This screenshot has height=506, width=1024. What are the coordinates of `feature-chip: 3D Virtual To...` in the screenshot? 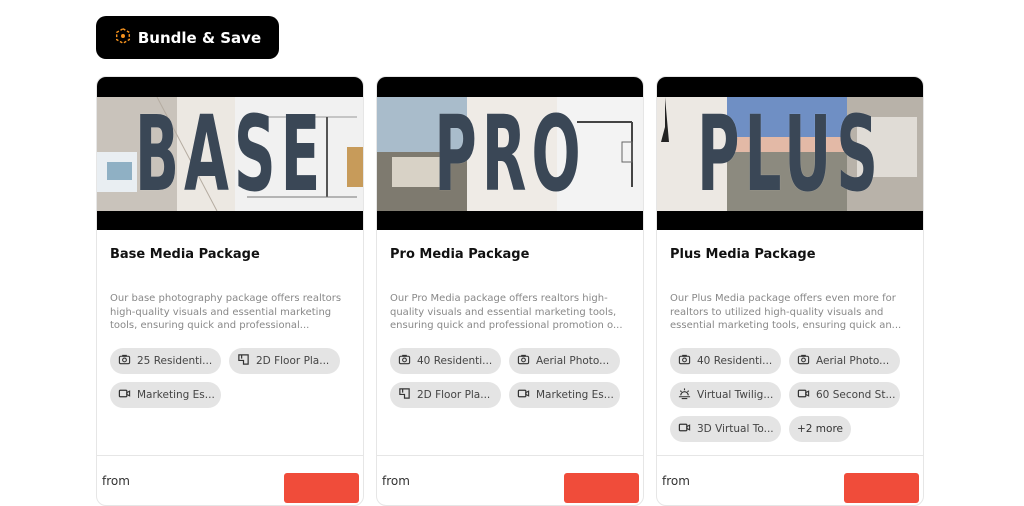 It's located at (725, 429).